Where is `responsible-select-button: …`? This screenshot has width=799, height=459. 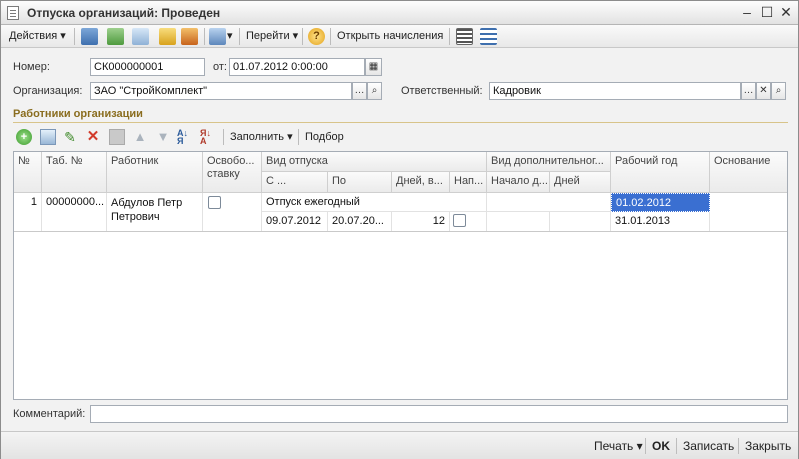 responsible-select-button: … is located at coordinates (748, 91).